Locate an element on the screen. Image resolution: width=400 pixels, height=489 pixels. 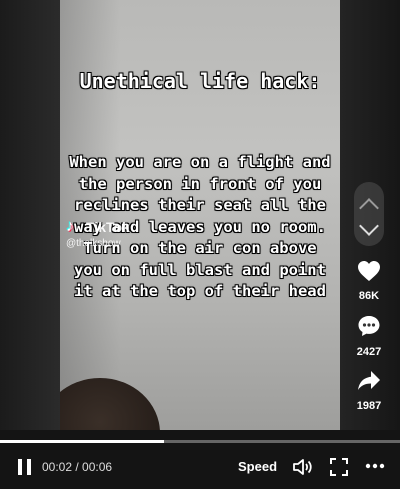
fullscreen-icon is located at coordinates (339, 467).